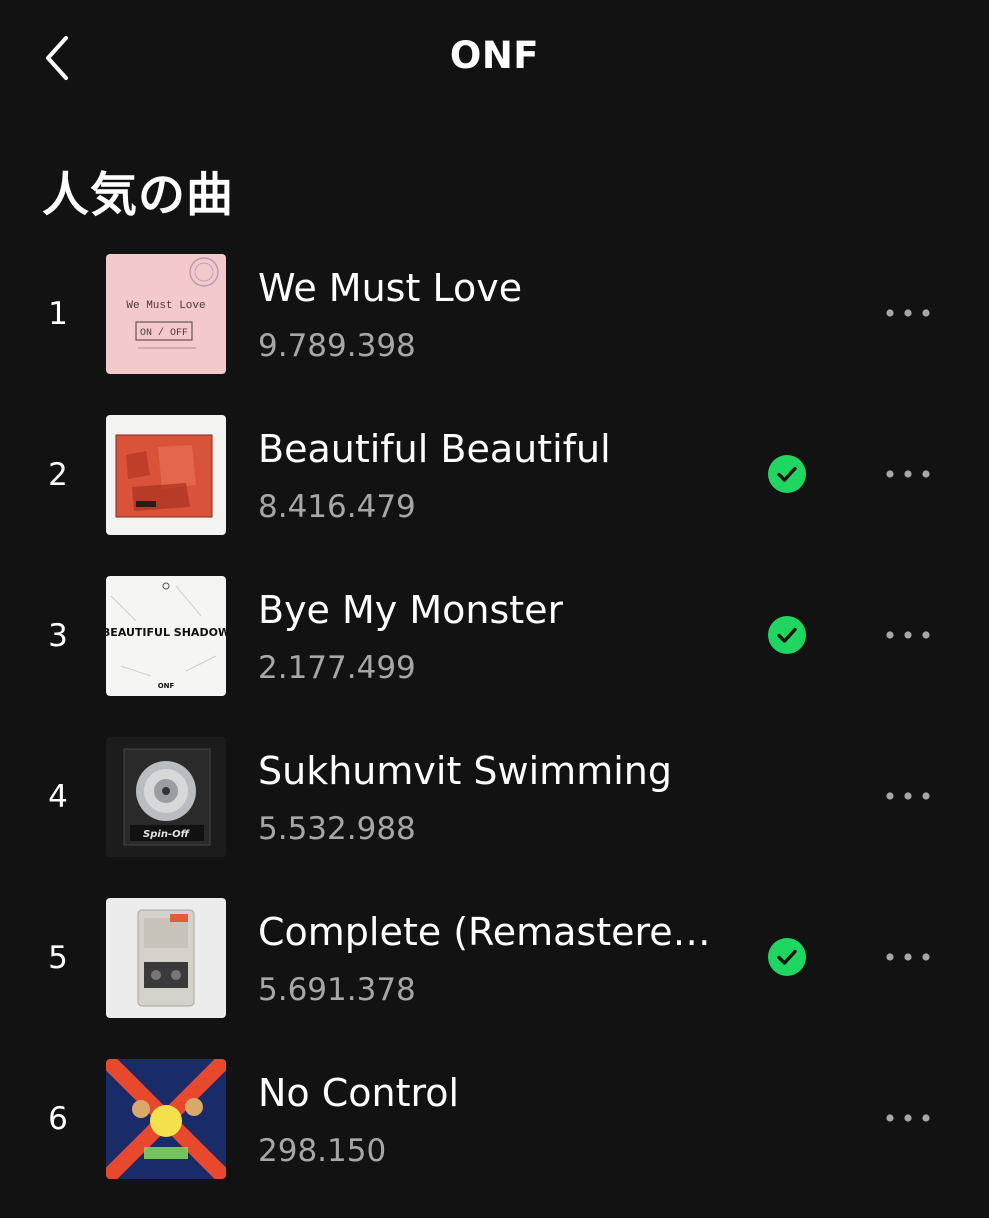 This screenshot has width=989, height=1218. I want to click on album-art-complete, so click(166, 958).